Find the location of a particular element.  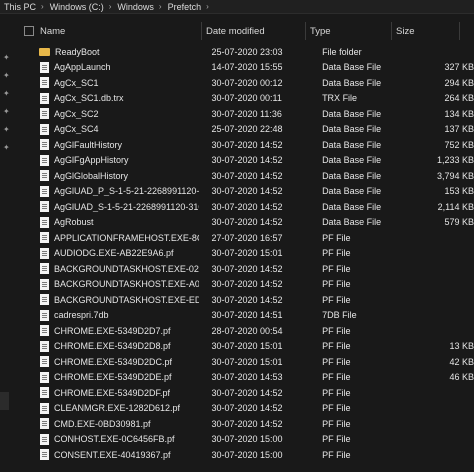

file-name: AgCx_SC1 is located at coordinates (76, 82).